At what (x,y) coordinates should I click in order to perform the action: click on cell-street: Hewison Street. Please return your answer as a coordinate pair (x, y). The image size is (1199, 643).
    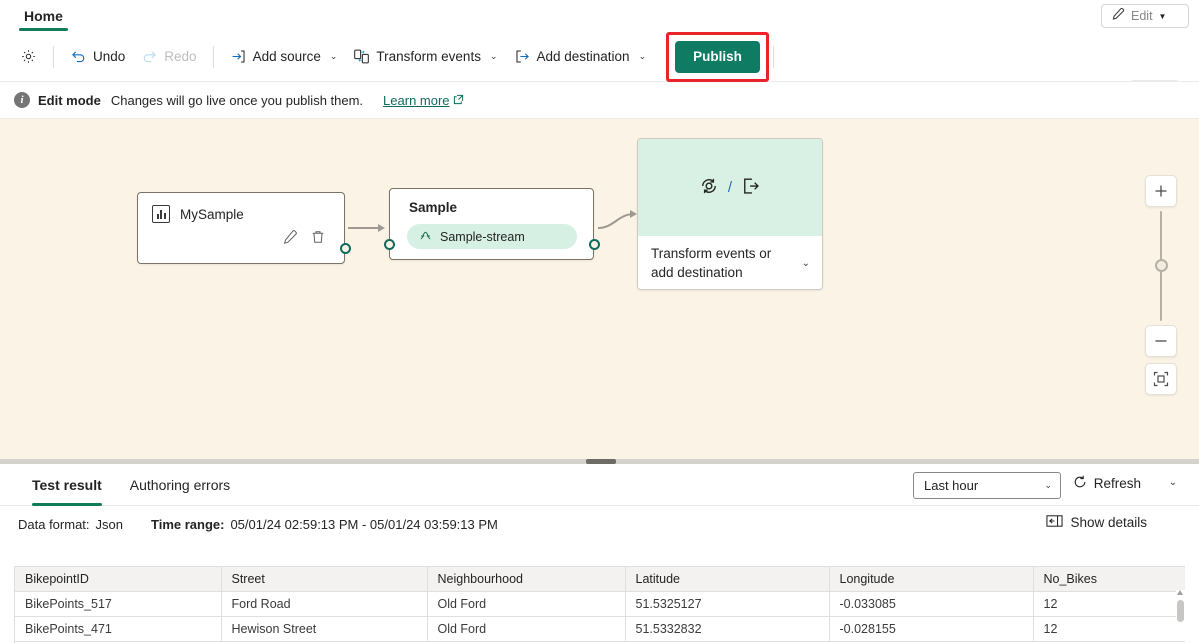
    Looking at the image, I should click on (324, 629).